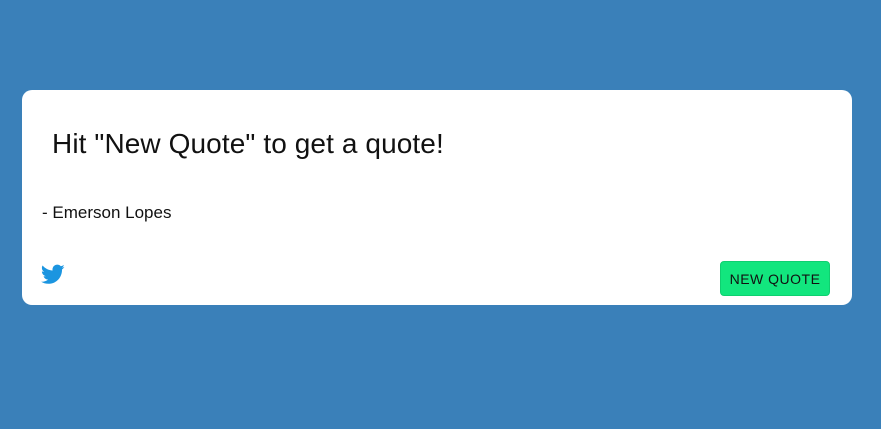  I want to click on tweet-quote-link, so click(53, 274).